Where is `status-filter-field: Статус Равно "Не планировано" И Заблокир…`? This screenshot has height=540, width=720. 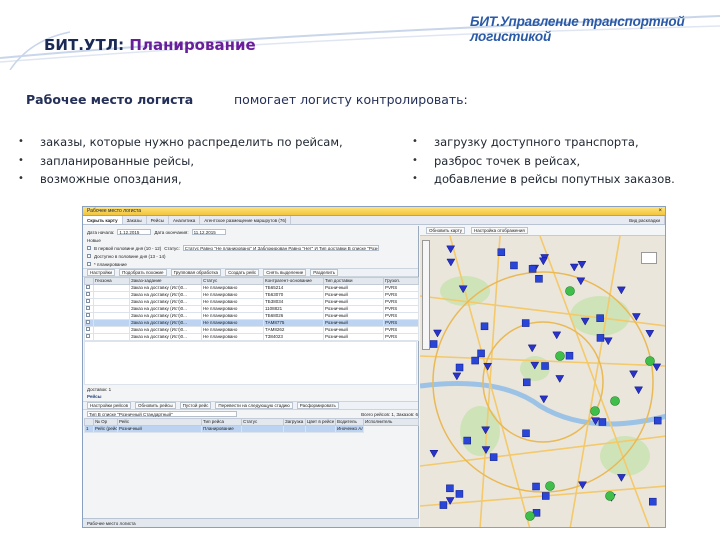
status-filter-field: Статус Равно "Не планировано" И Заблокир… is located at coordinates (280, 248).